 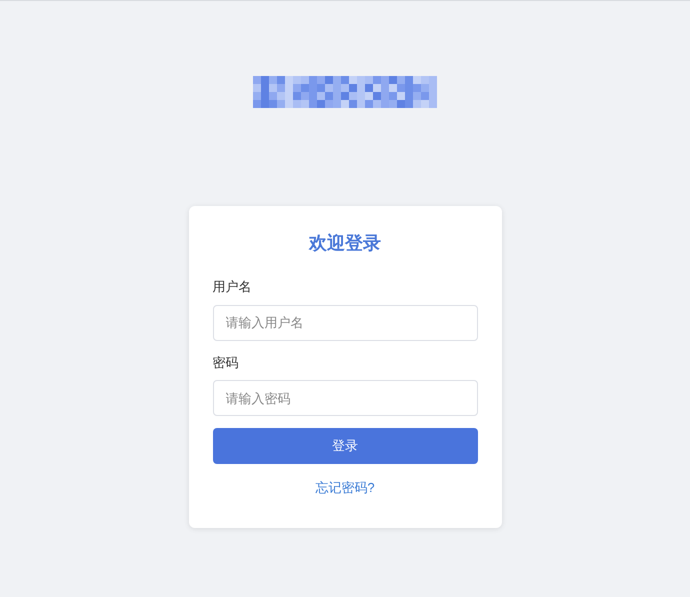 I want to click on pixelated-logo-icon, so click(x=345, y=92).